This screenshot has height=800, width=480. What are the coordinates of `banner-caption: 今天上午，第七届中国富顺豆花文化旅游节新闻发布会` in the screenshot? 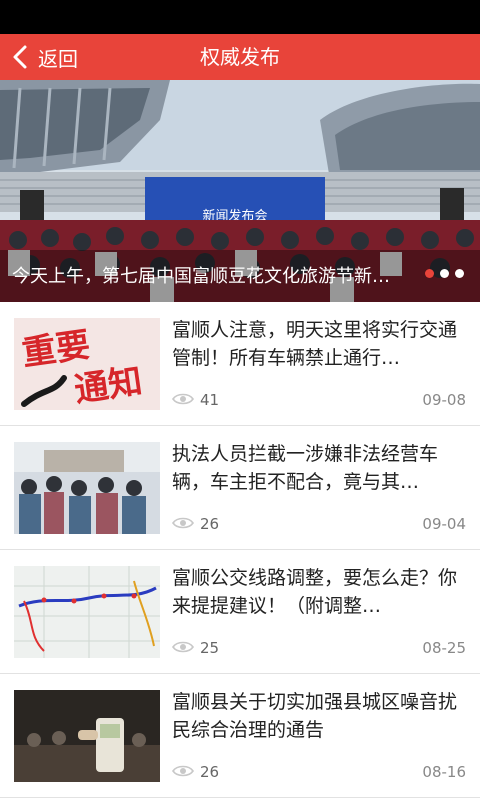 It's located at (209, 276).